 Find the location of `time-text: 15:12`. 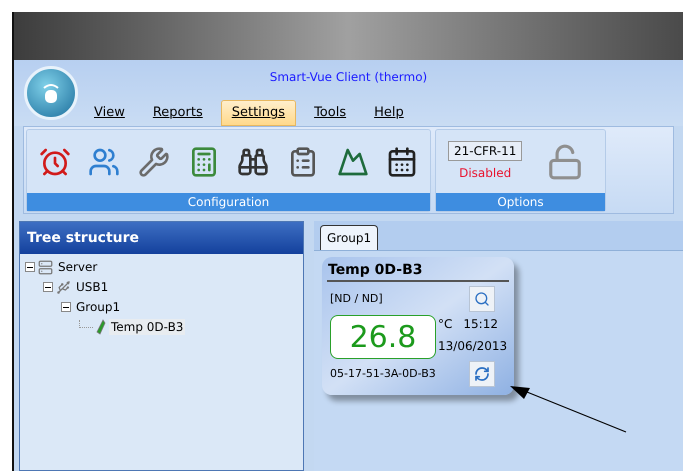

time-text: 15:12 is located at coordinates (480, 324).